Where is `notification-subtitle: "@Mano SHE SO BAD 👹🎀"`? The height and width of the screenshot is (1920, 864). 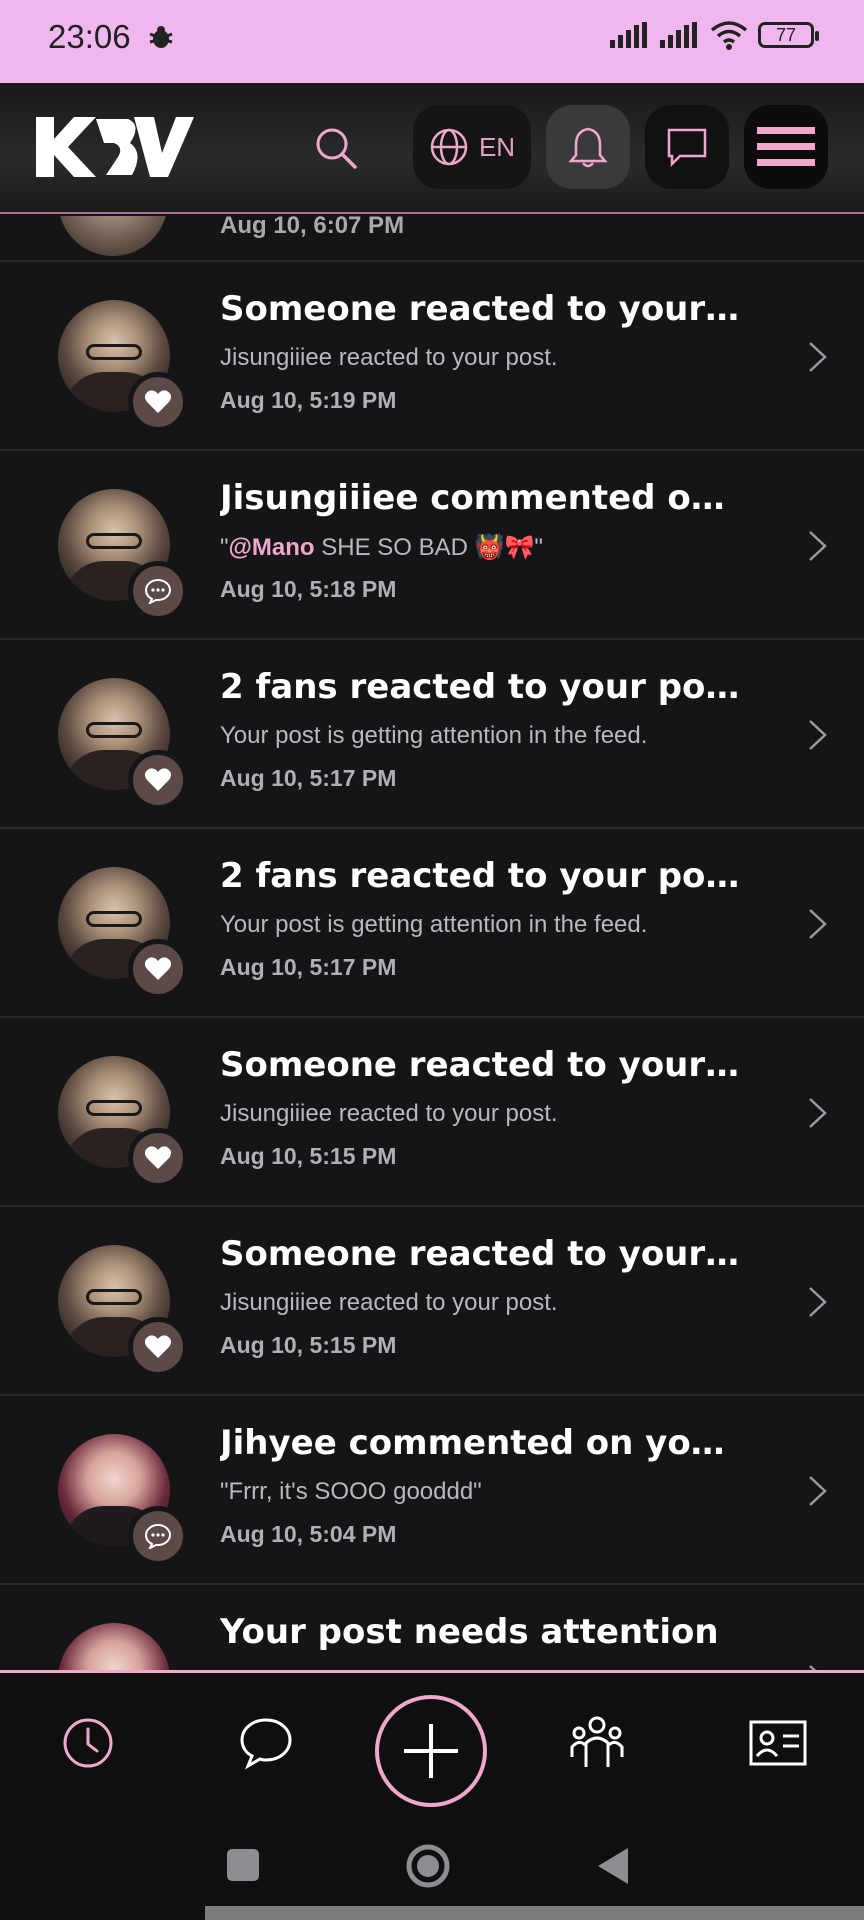 notification-subtitle: "@Mano SHE SO BAD 👹🎀" is located at coordinates (480, 547).